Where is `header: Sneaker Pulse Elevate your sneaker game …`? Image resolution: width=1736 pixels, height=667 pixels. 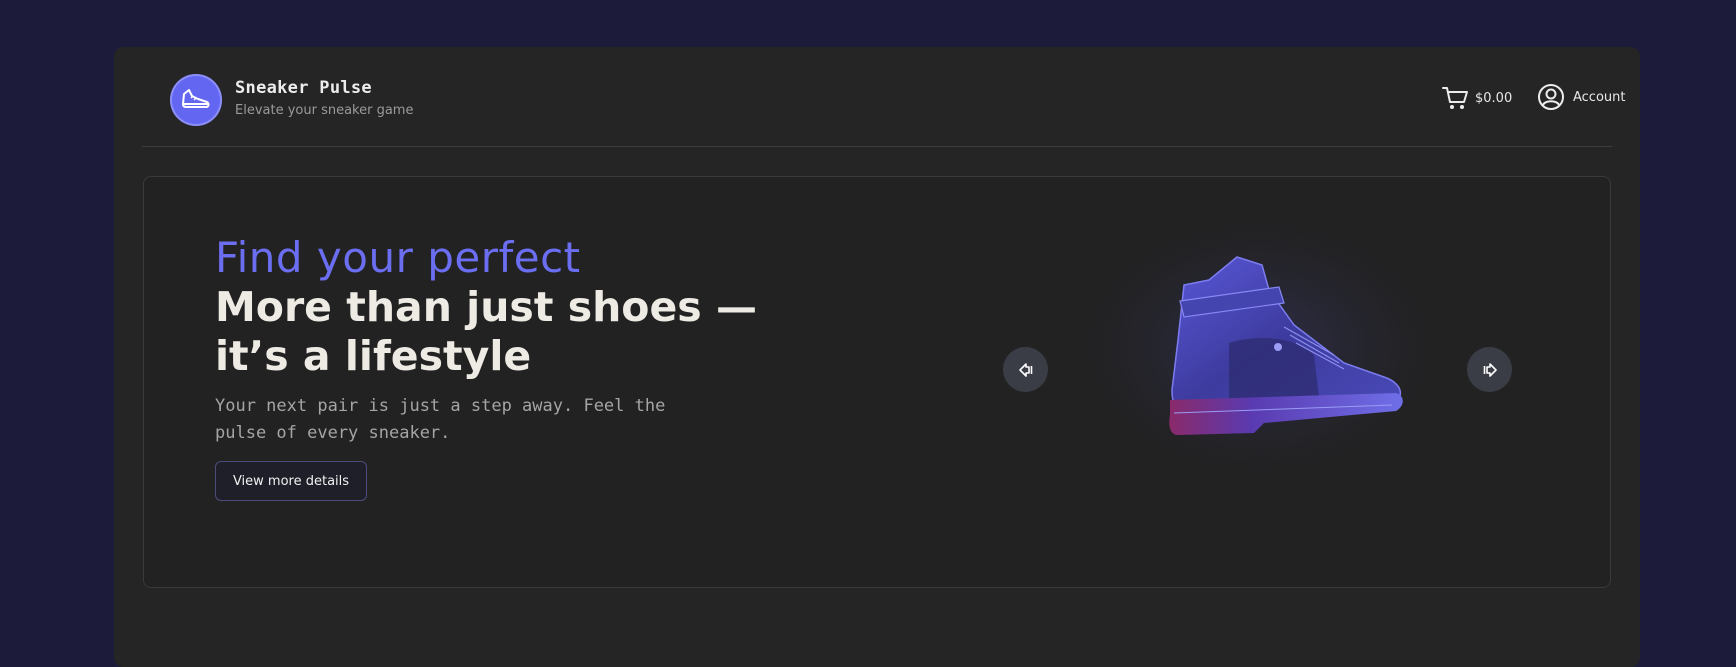 header: Sneaker Pulse Elevate your sneaker game … is located at coordinates (884, 97).